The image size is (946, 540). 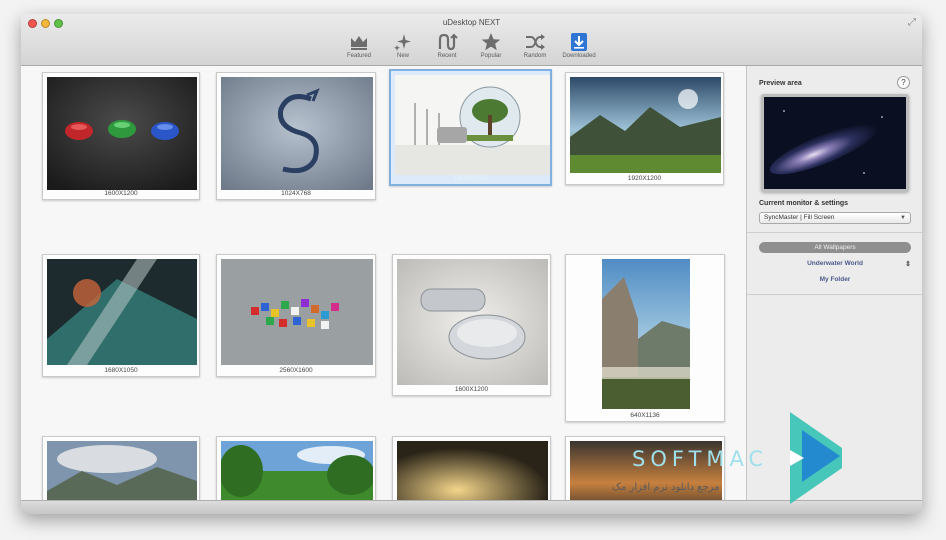 What do you see at coordinates (491, 42) in the screenshot?
I see `star-icon` at bounding box center [491, 42].